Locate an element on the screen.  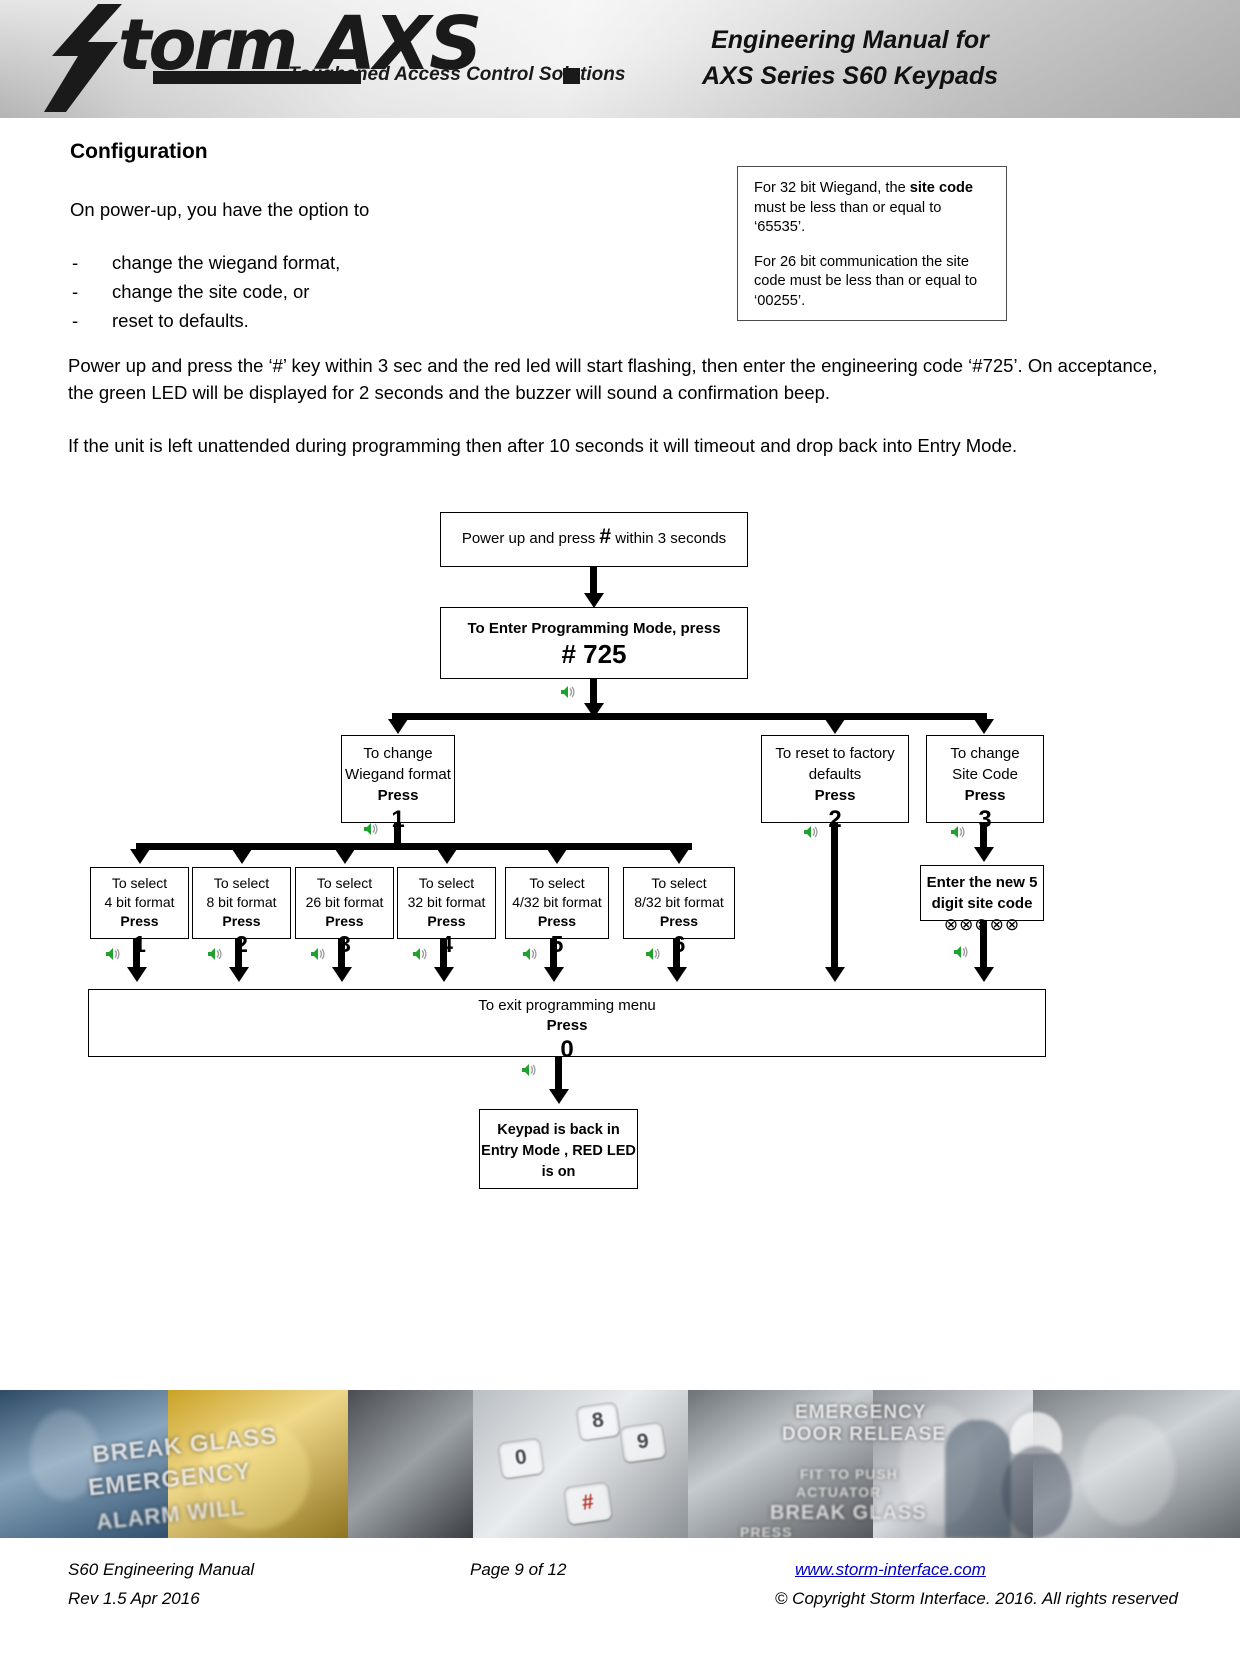
fmt3-line2: 26 bit format is located at coordinates (344, 902).